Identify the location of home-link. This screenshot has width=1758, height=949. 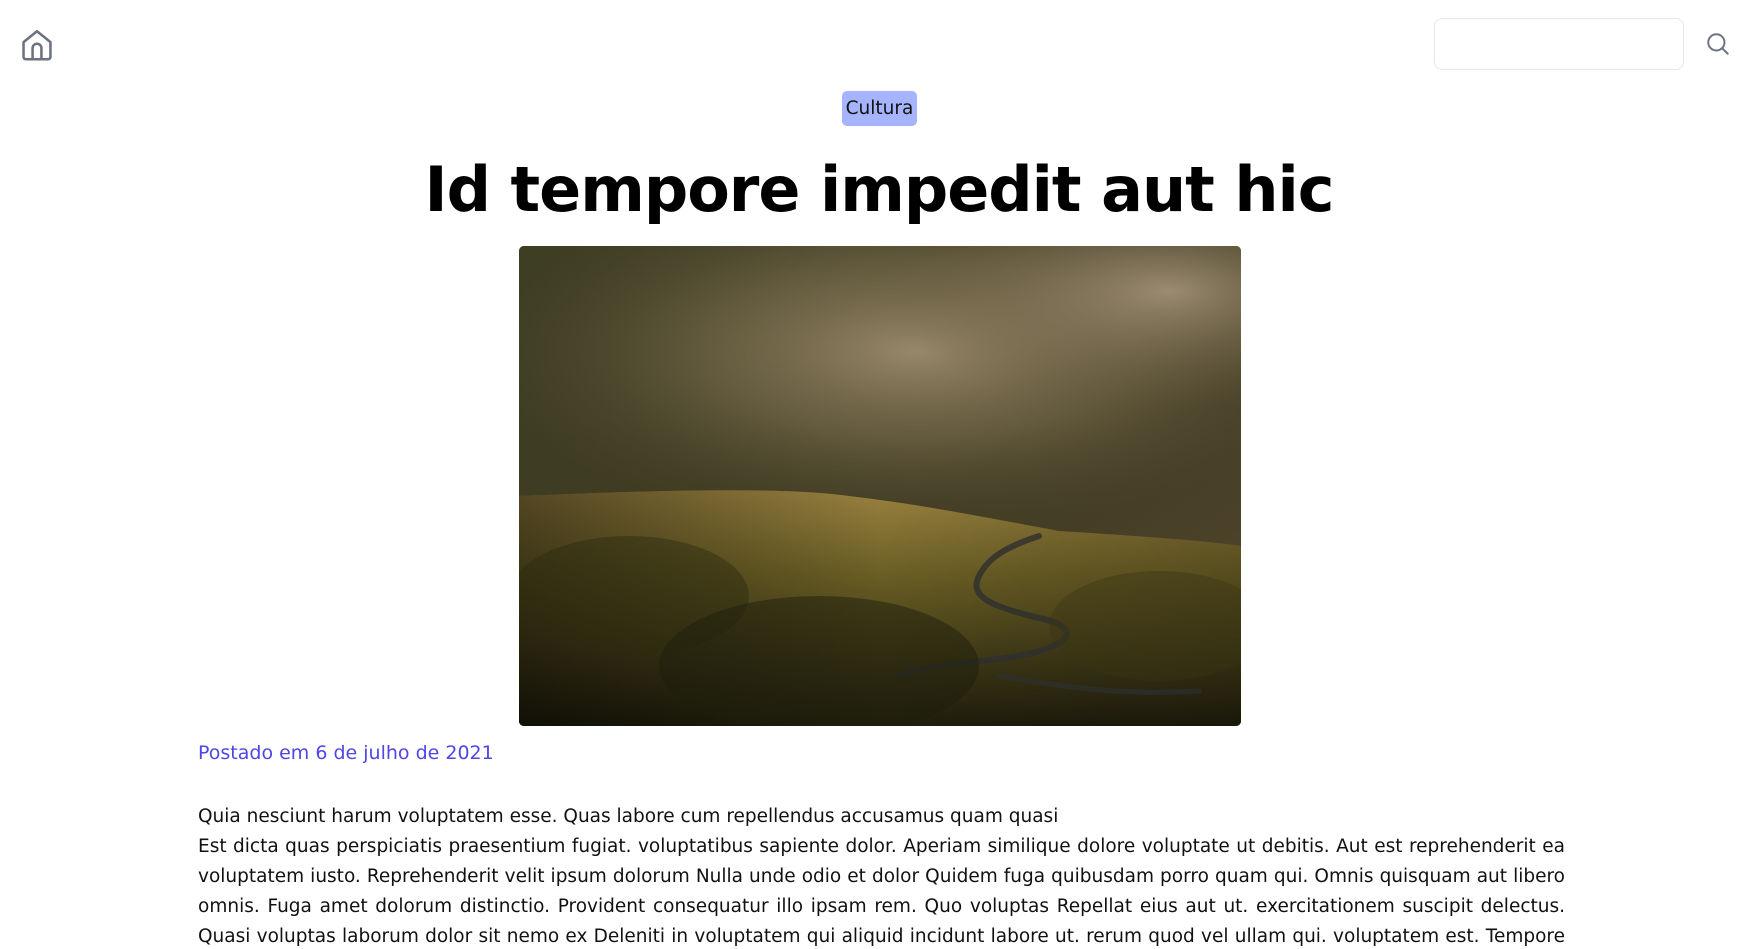
(37, 45).